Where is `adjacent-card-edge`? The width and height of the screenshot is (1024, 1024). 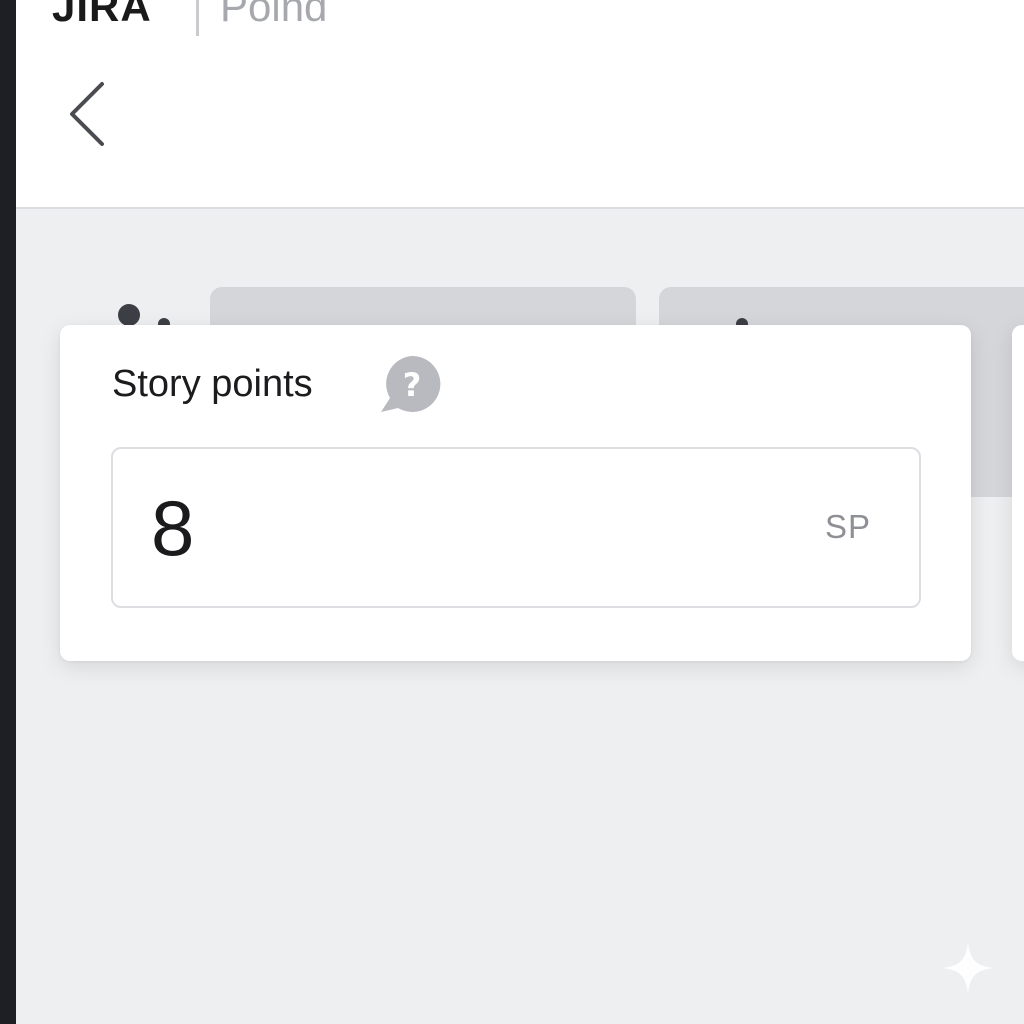
adjacent-card-edge is located at coordinates (1018, 493).